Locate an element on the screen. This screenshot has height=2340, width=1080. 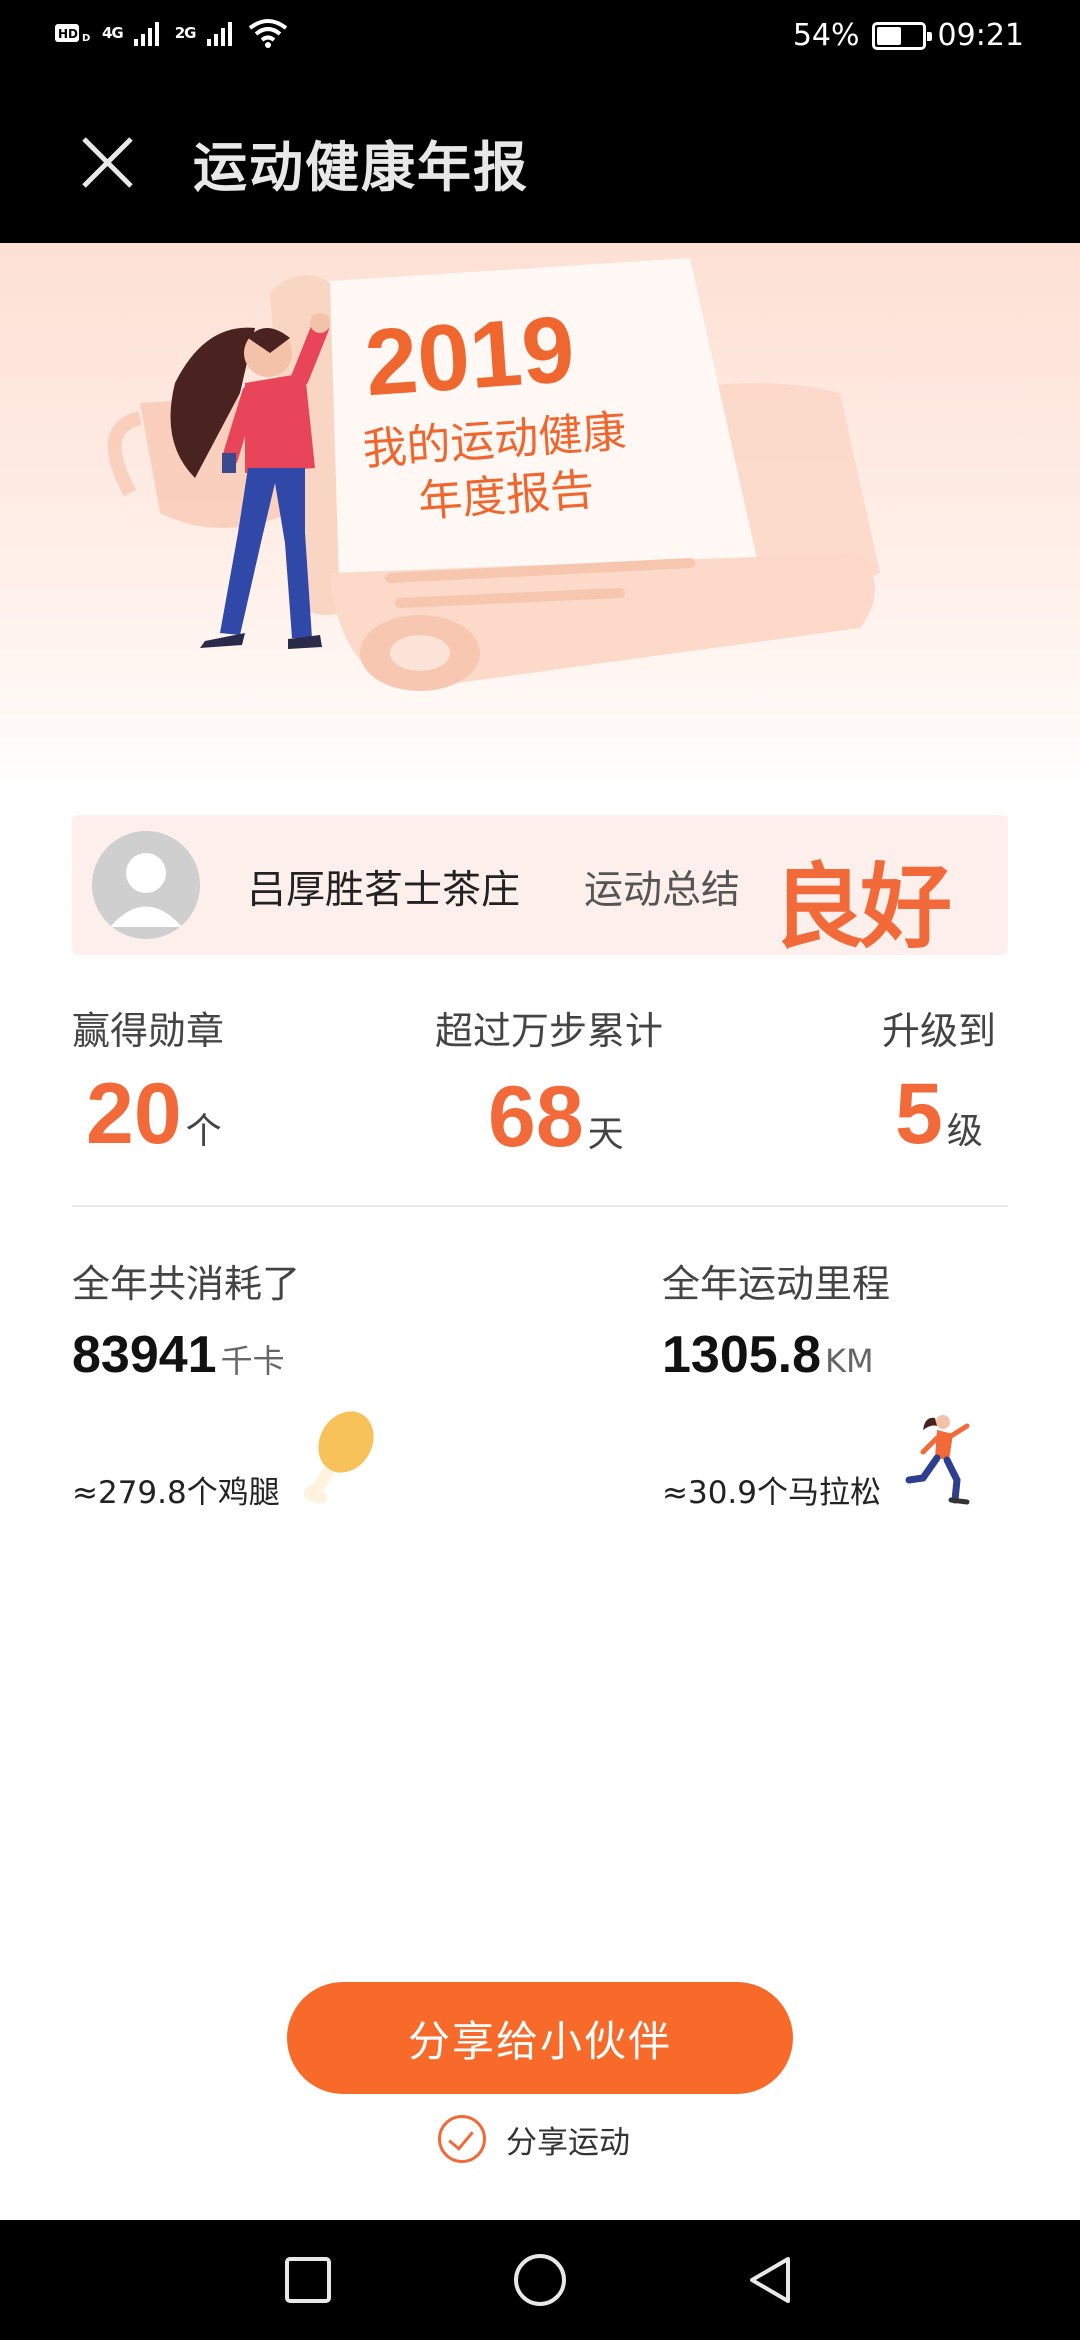
recent-apps-button is located at coordinates (308, 2280).